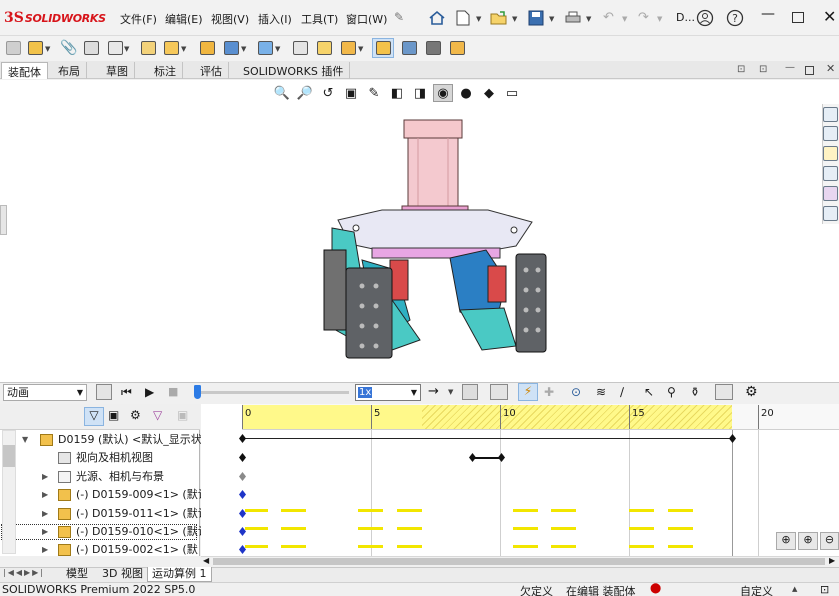 The image size is (839, 596). Describe the element at coordinates (13, 48) in the screenshot. I see `insert-component-icon` at that location.